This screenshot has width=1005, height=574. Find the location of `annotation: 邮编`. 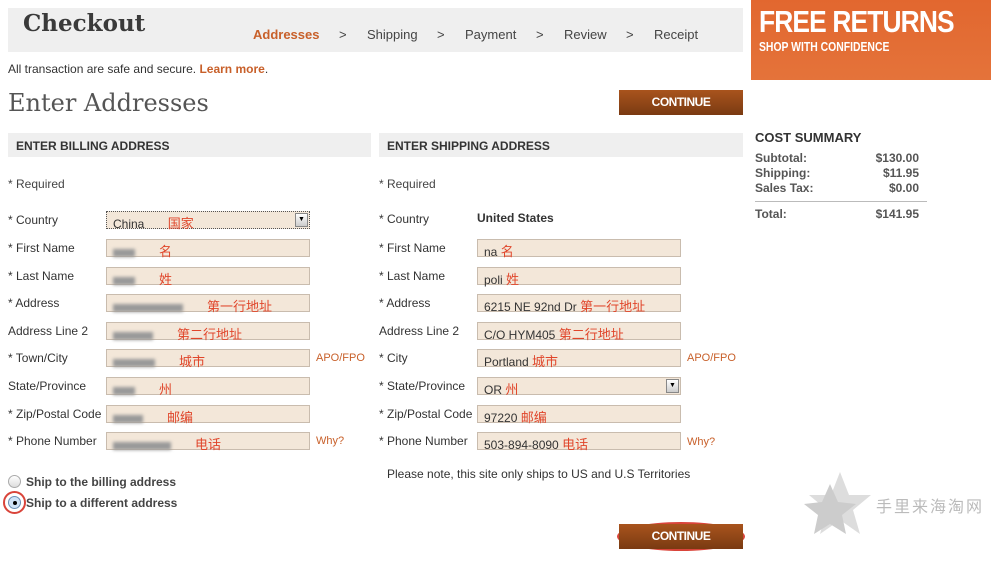

annotation: 邮编 is located at coordinates (180, 417).